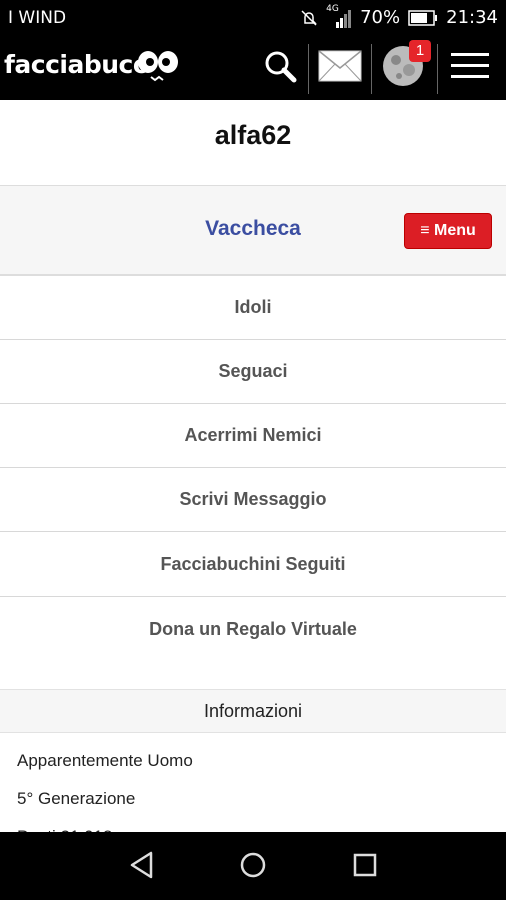 Image resolution: width=506 pixels, height=900 pixels. What do you see at coordinates (253, 308) in the screenshot?
I see `menu-item-idoli: Idoli` at bounding box center [253, 308].